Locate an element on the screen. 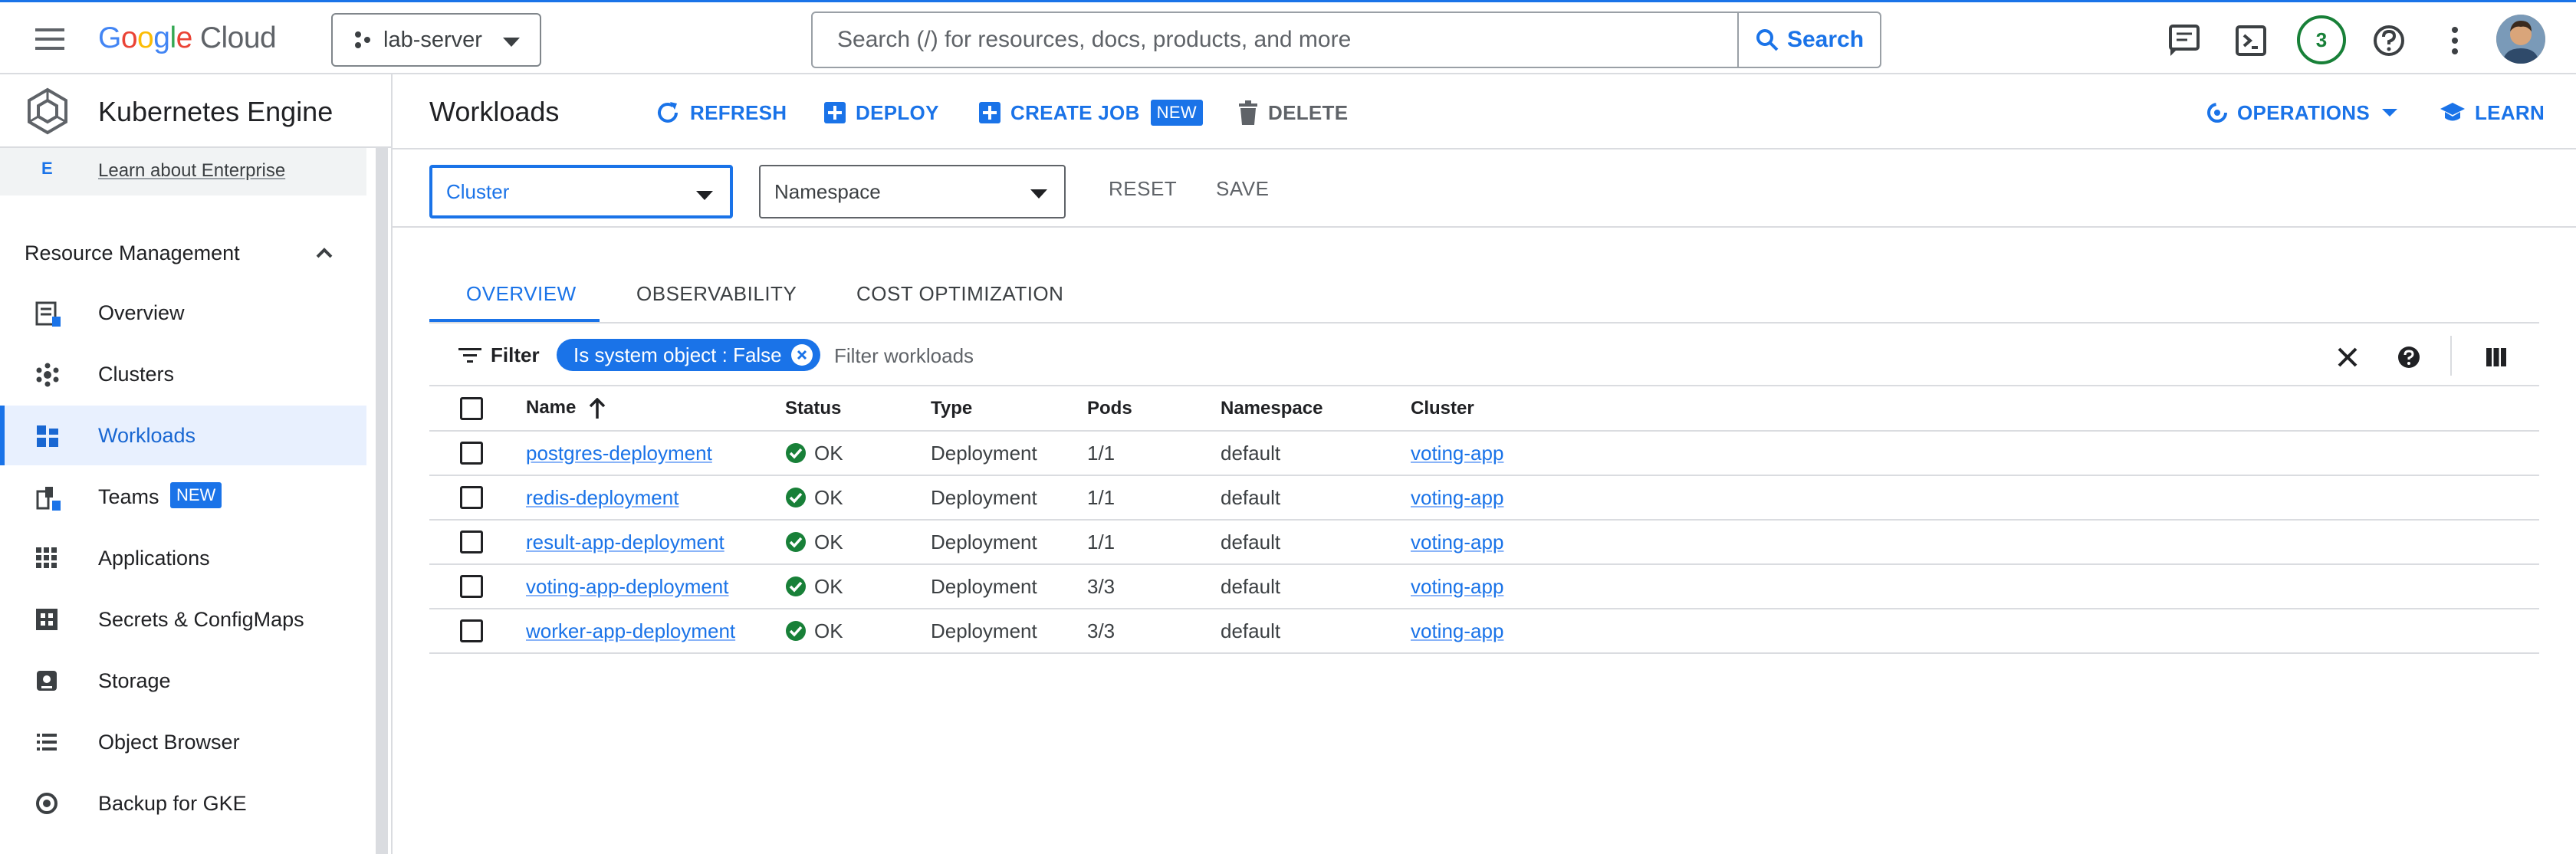  more-vert-icon is located at coordinates (2455, 41).